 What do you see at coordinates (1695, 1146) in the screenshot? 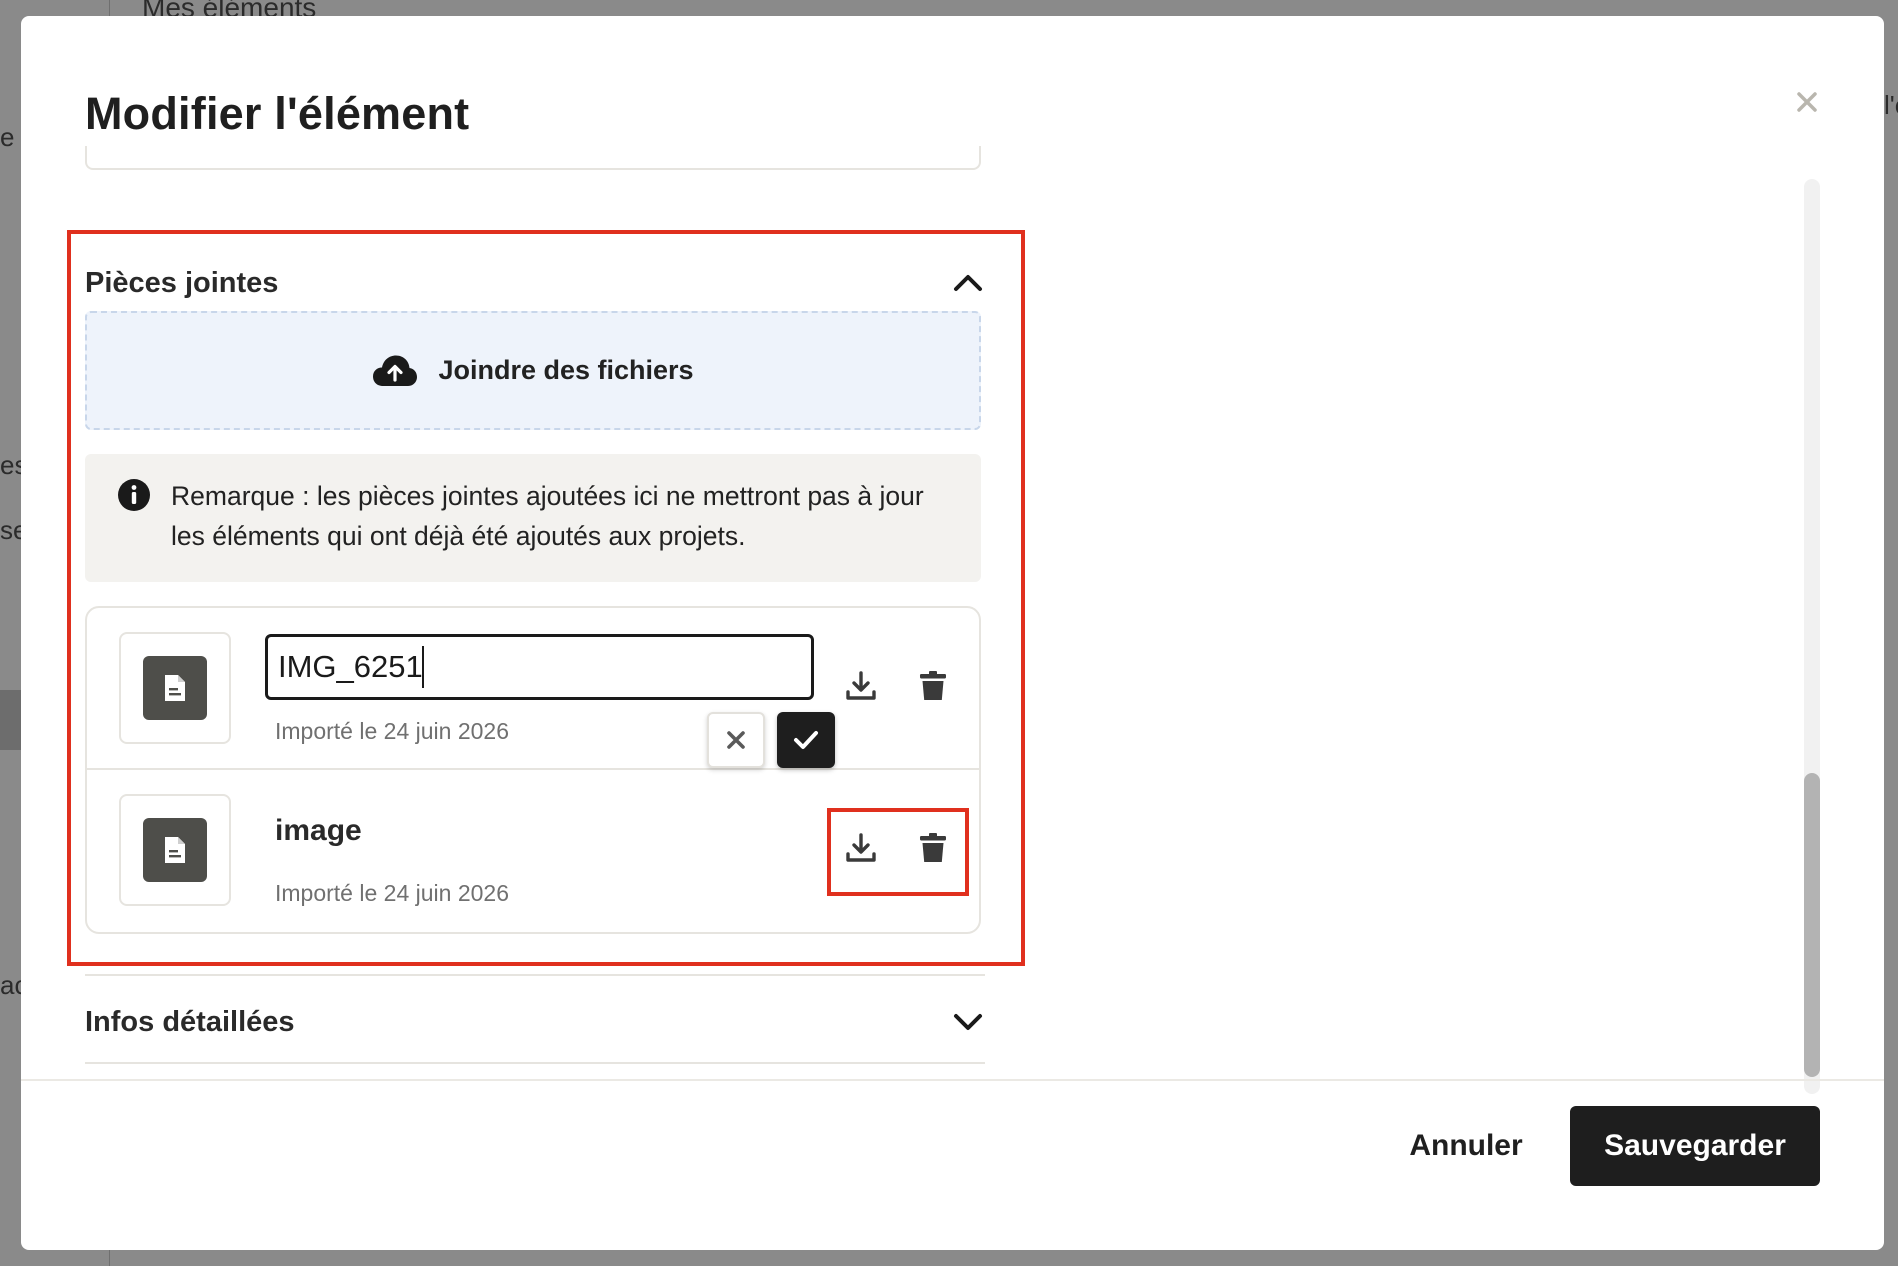
I see `save-button: Sauvegarder` at bounding box center [1695, 1146].